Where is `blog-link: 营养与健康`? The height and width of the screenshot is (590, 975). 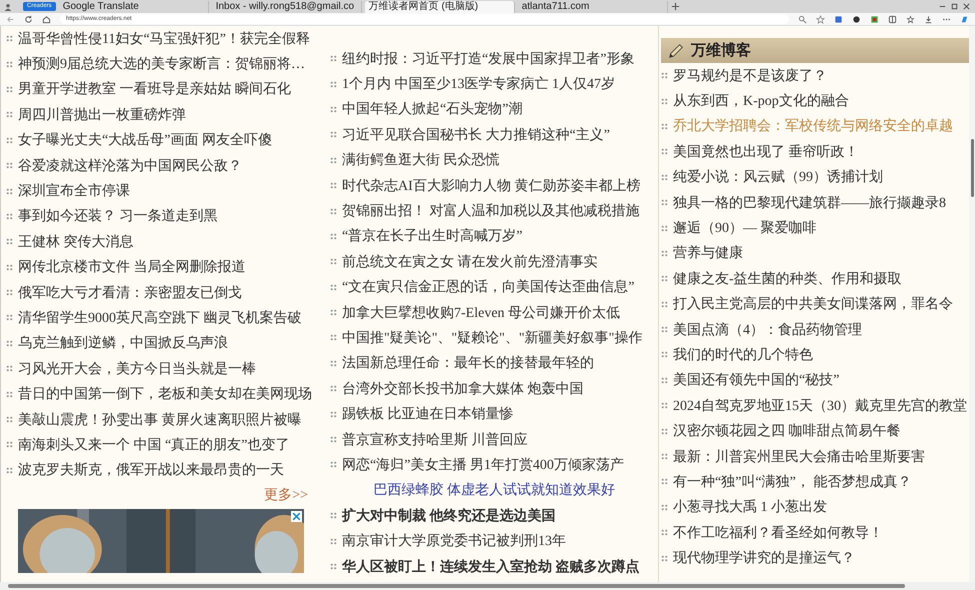 blog-link: 营养与健康 is located at coordinates (708, 253).